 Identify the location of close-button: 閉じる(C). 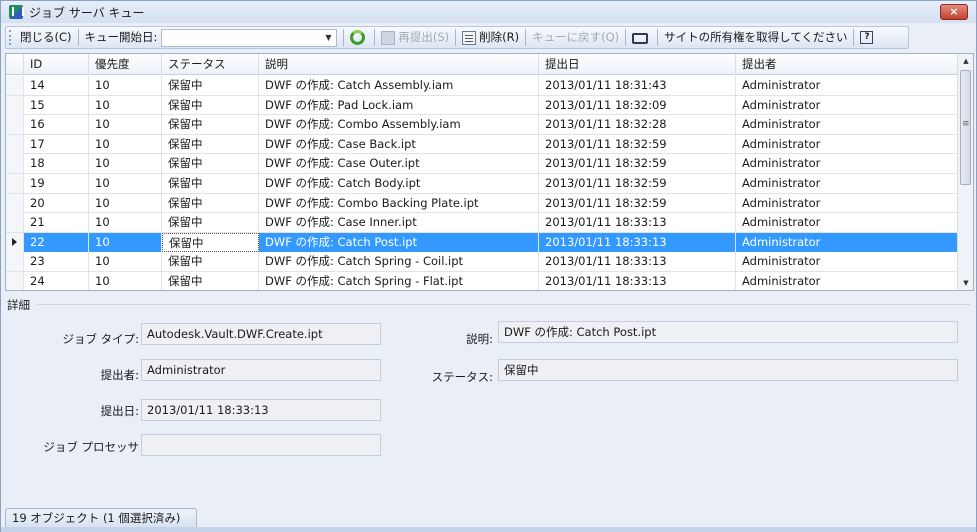
(46, 37).